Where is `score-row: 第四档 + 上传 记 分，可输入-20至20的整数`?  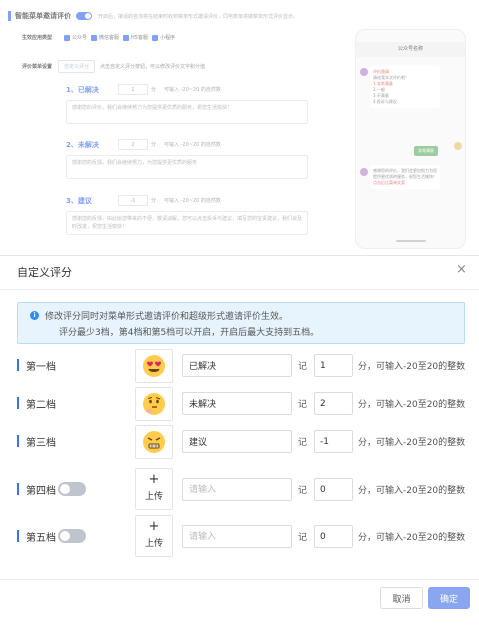
score-row: 第四档 + 上传 记 分，可输入-20至20的整数 is located at coordinates (247, 489).